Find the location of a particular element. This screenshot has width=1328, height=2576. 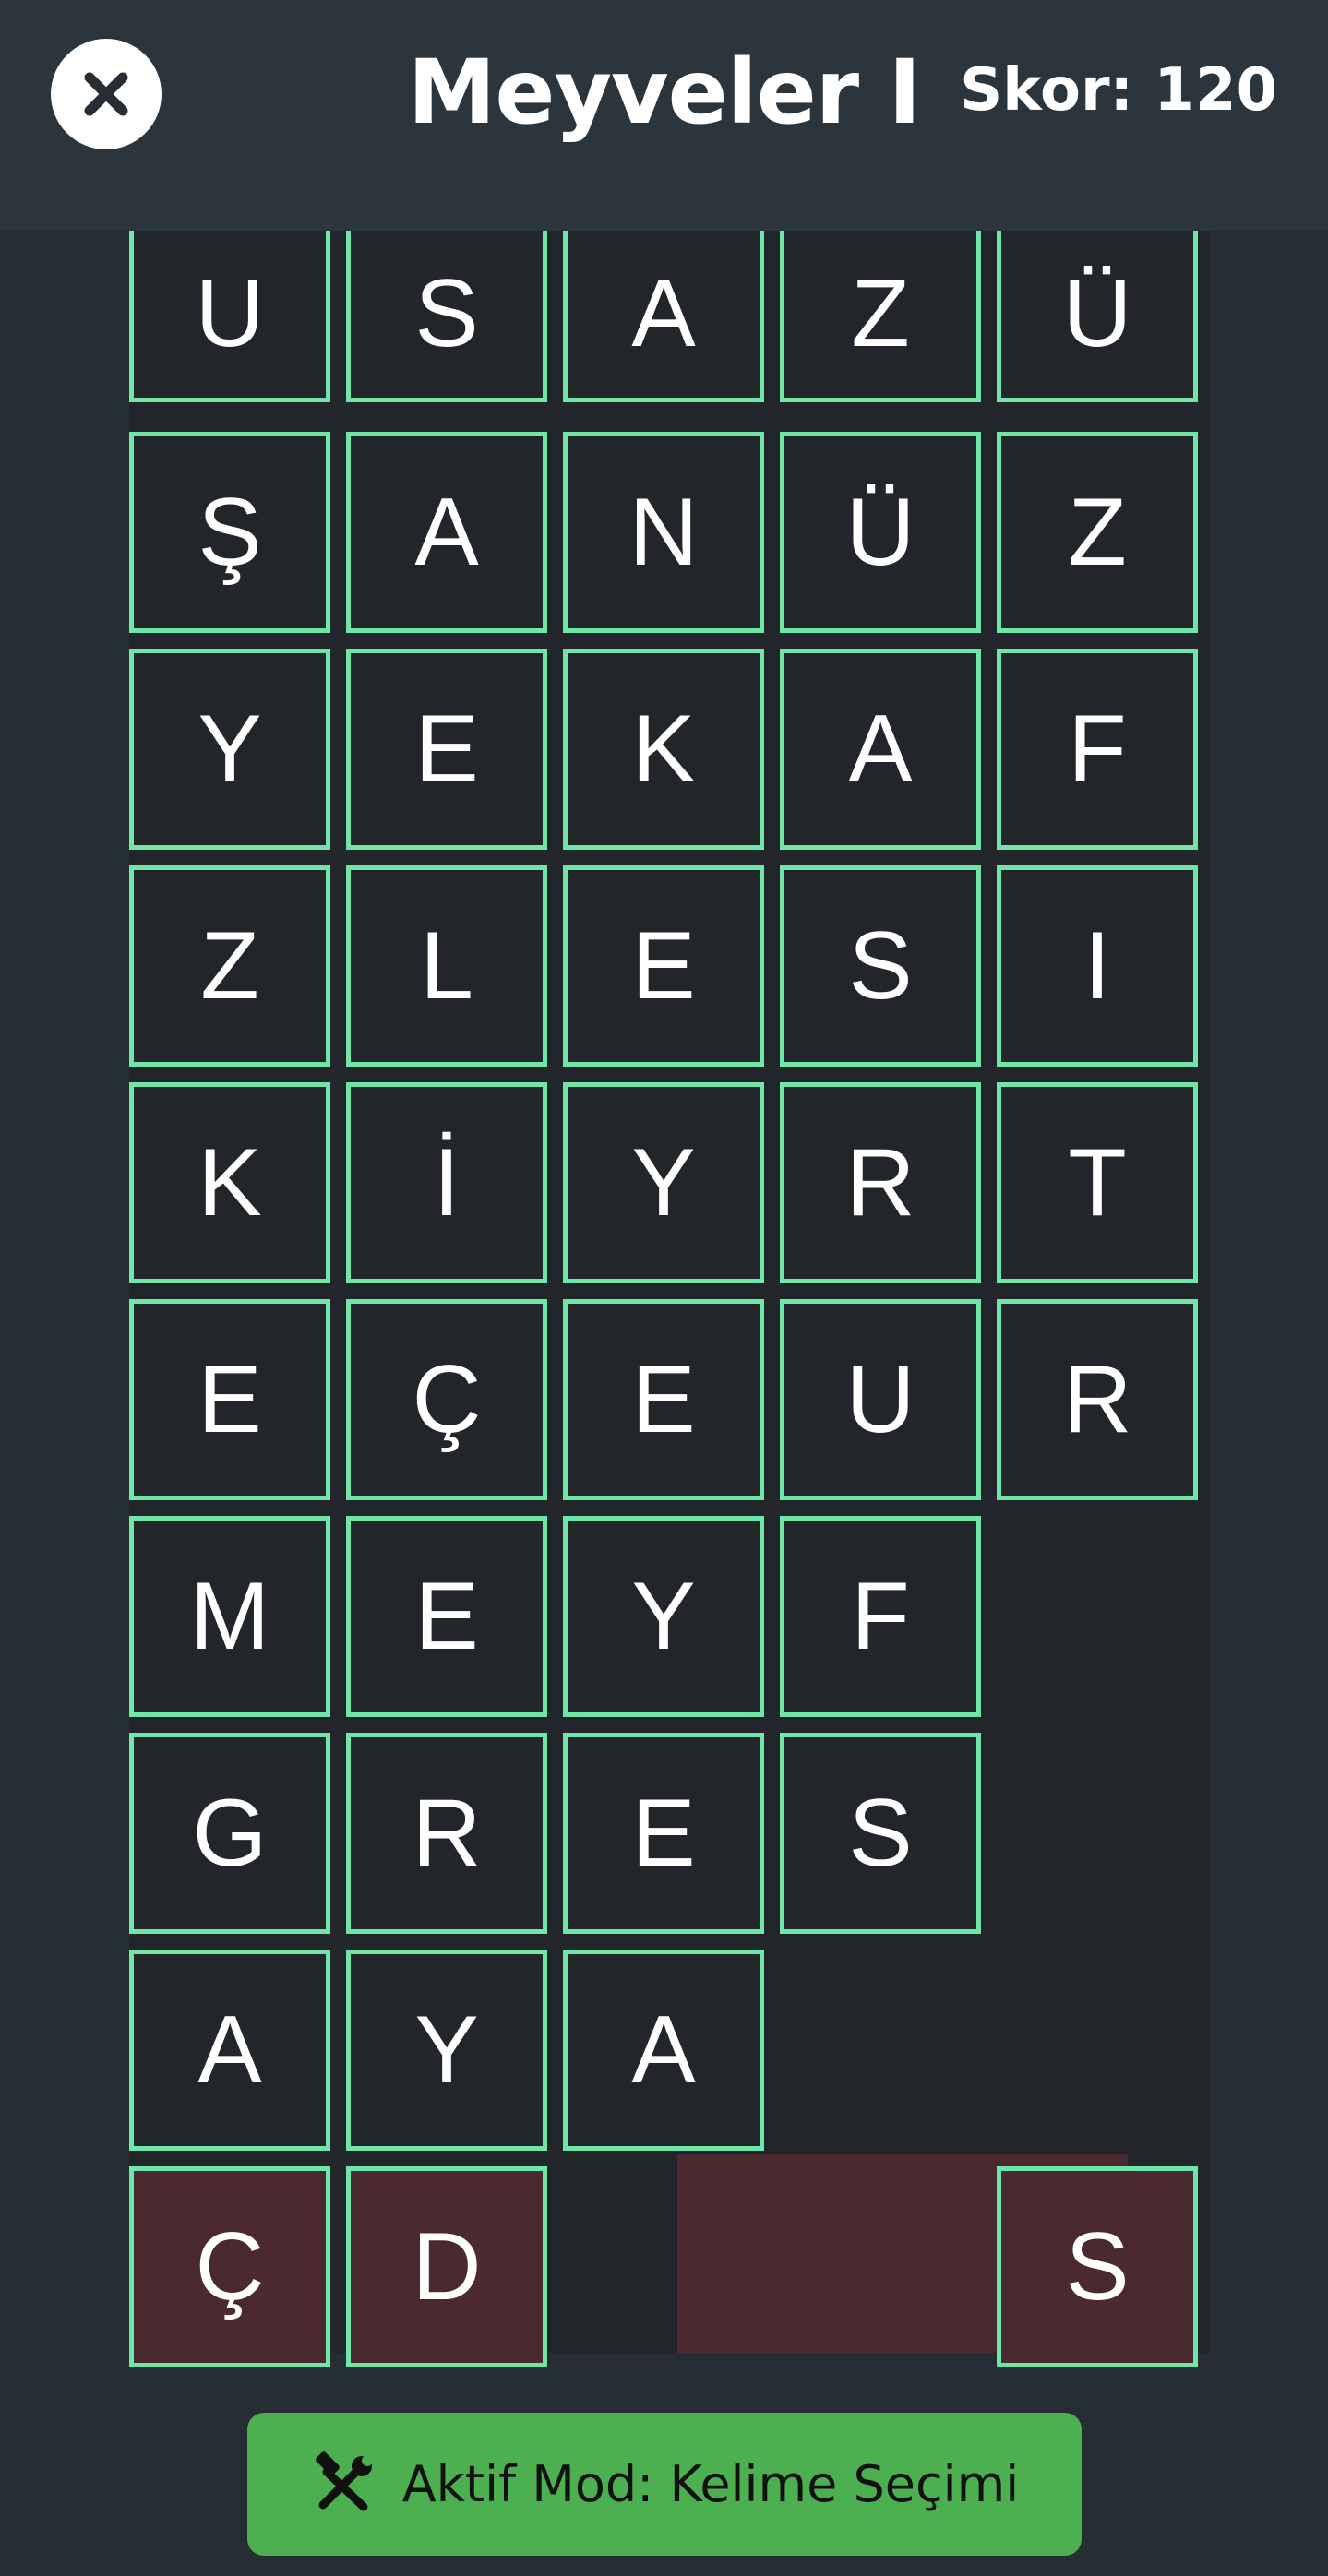

letter-tile: M is located at coordinates (229, 1616).